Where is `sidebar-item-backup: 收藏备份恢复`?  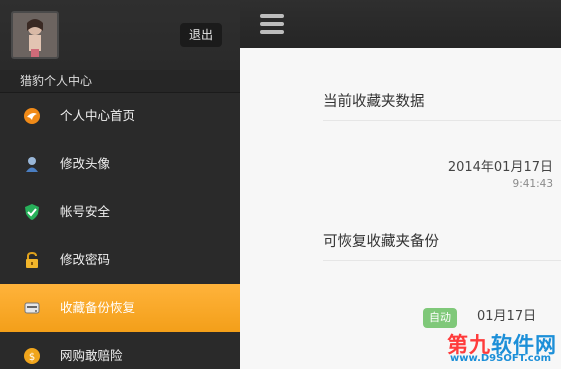
sidebar-item-backup: 收藏备份恢复 is located at coordinates (120, 308).